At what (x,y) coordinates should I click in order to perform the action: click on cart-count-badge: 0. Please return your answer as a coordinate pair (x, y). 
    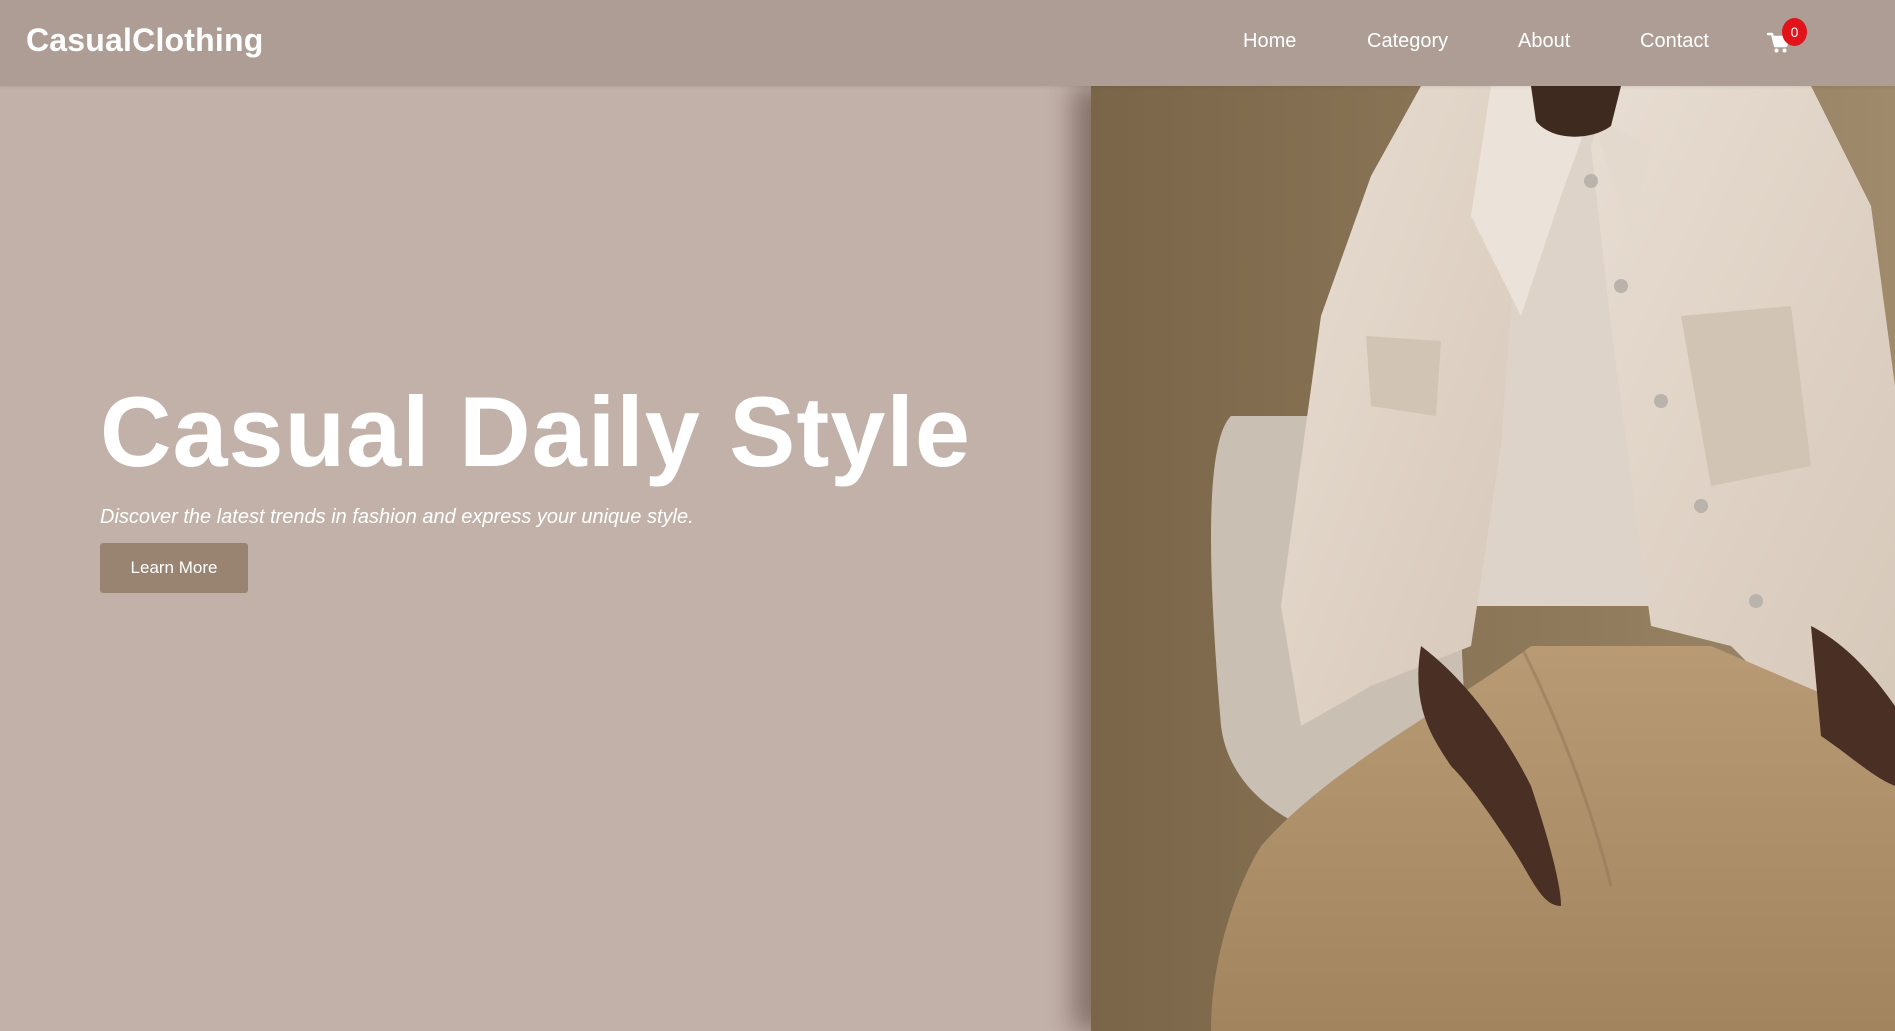
    Looking at the image, I should click on (1794, 32).